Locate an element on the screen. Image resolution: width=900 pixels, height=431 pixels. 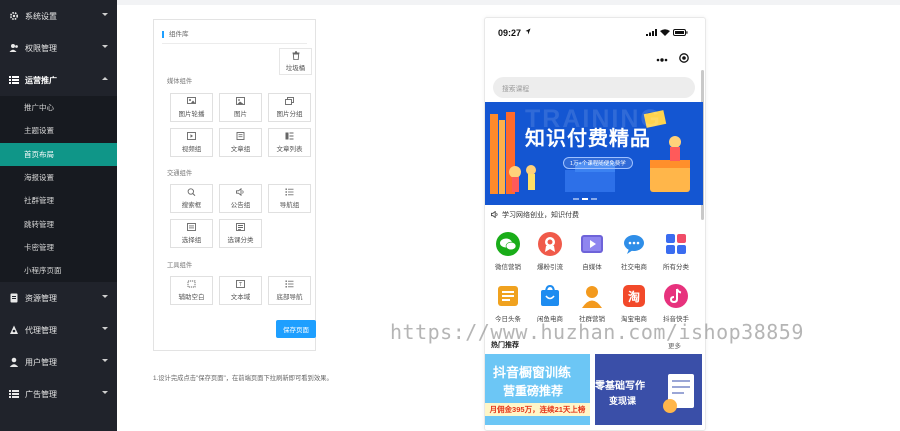
douyin-icon is located at coordinates (676, 296).